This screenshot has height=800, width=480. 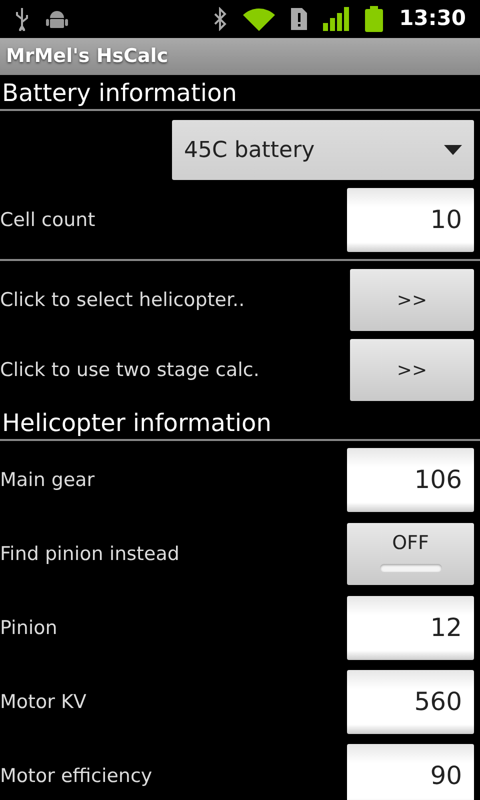 I want to click on bluetooth-icon, so click(x=220, y=19).